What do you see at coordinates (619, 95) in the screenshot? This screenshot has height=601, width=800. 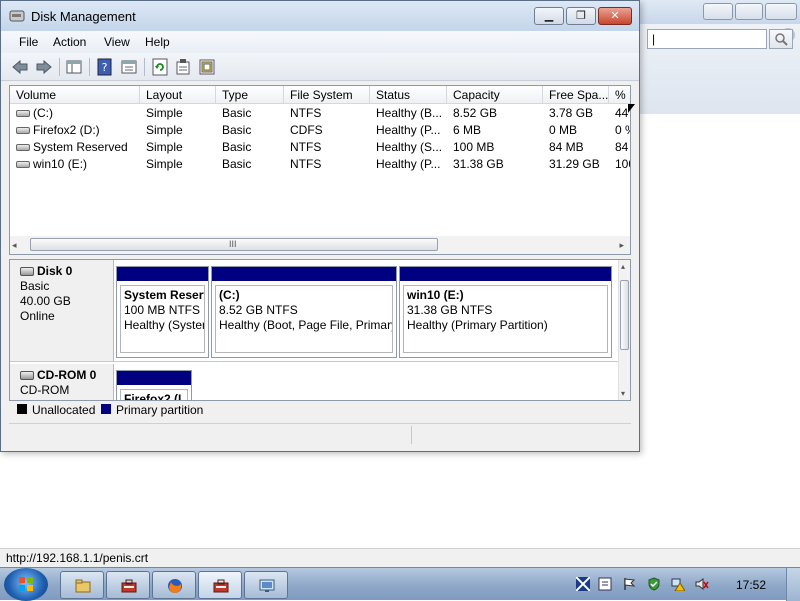 I see `column-header-percent-free: % F` at bounding box center [619, 95].